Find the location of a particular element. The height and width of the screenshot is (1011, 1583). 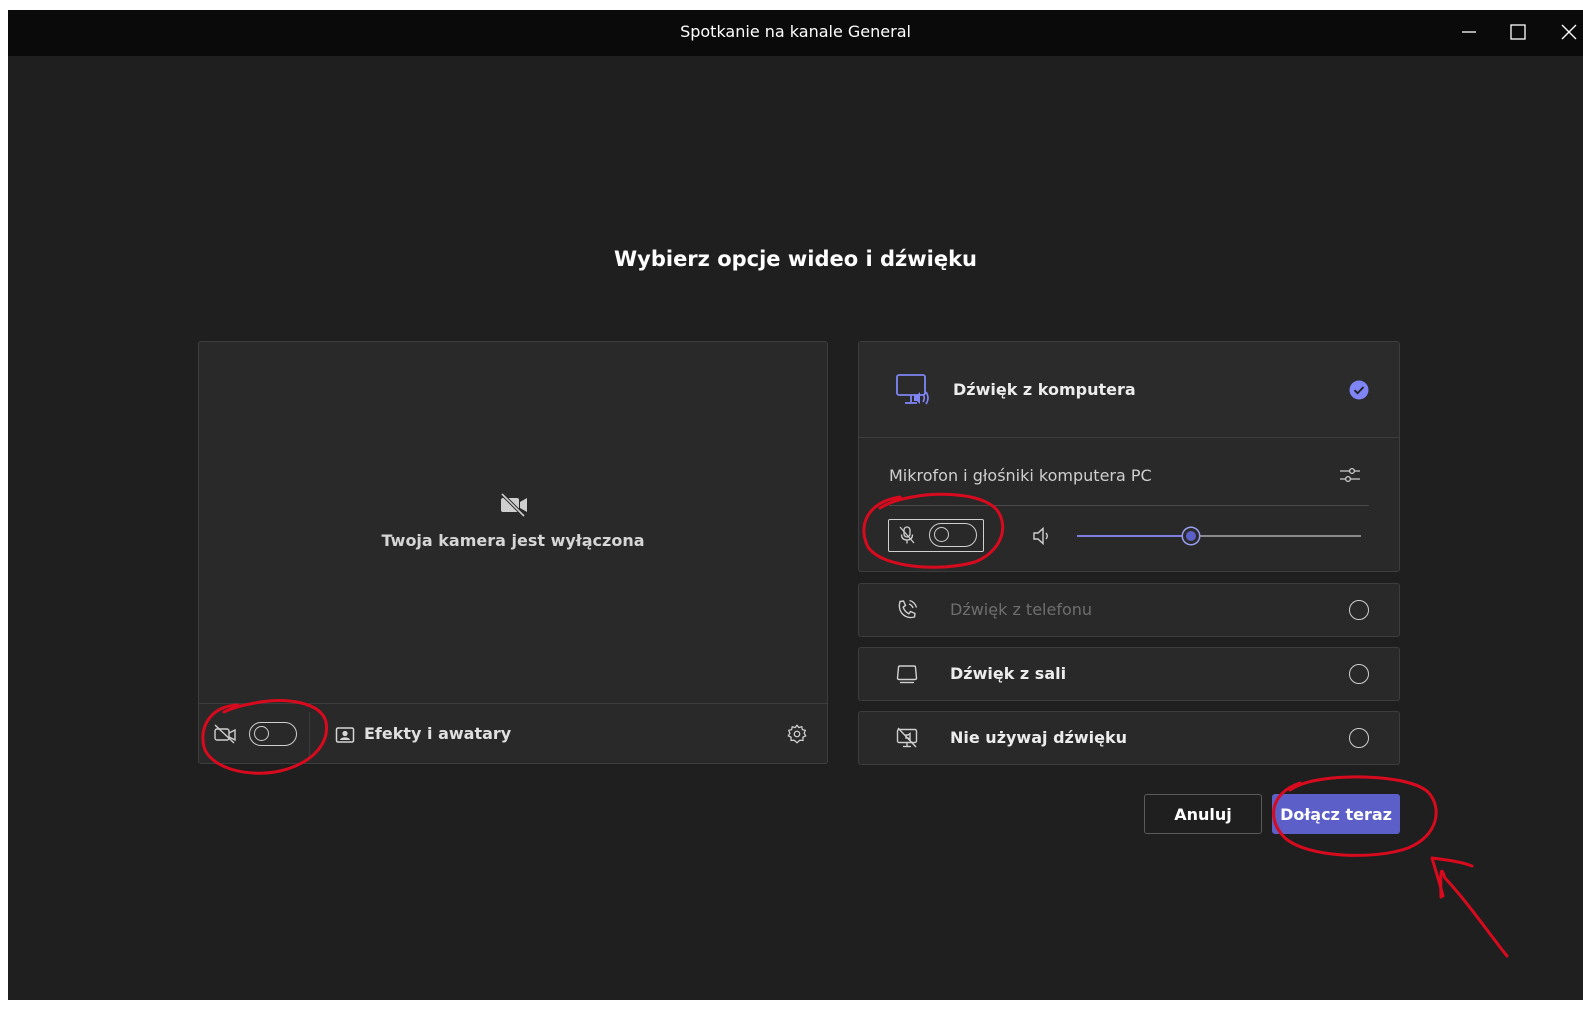

title-bar: Spotkanie na kanale General is located at coordinates (795, 33).